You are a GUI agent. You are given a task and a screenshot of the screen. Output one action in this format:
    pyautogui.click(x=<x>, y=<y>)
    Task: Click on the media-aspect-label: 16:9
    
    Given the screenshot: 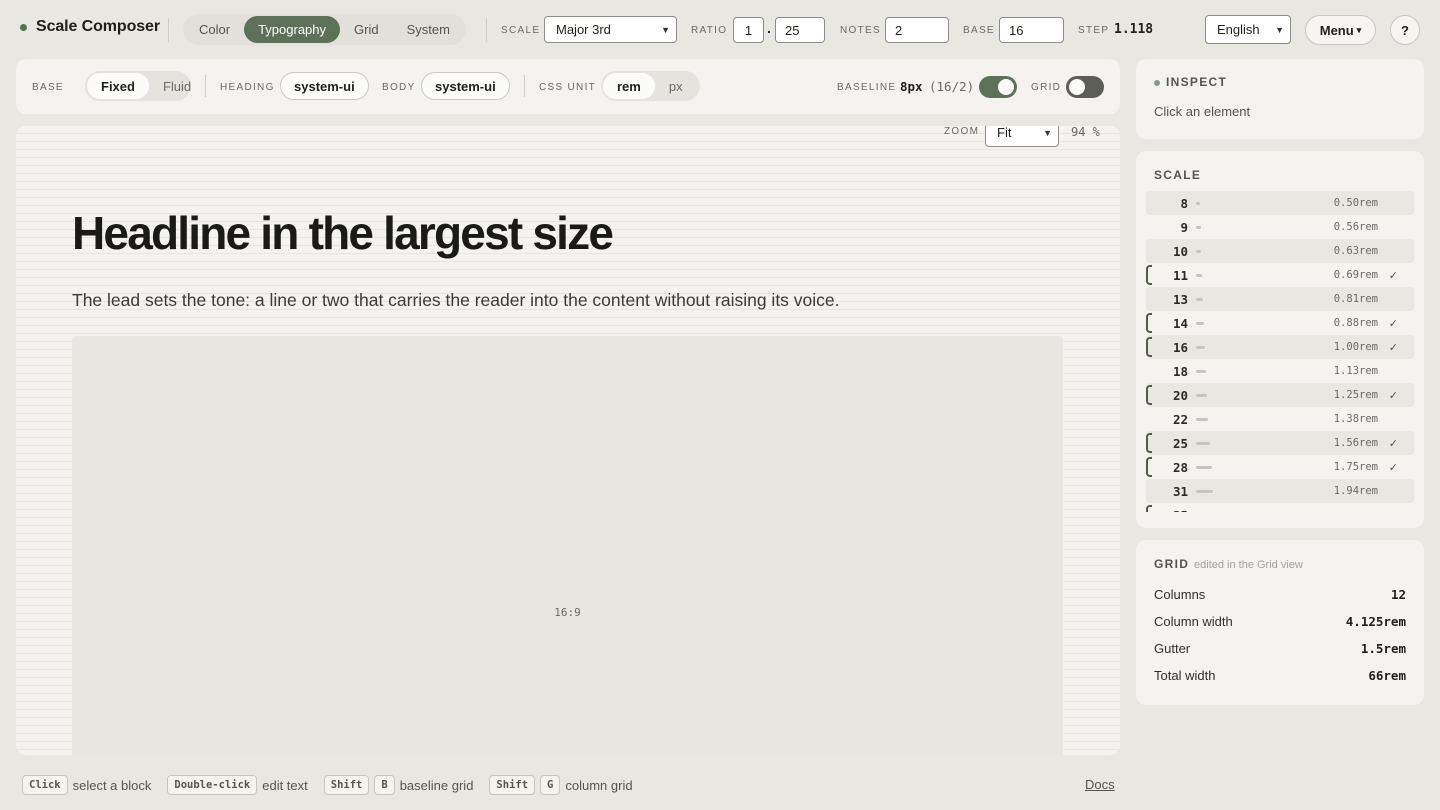 What is the action you would take?
    pyautogui.click(x=567, y=612)
    